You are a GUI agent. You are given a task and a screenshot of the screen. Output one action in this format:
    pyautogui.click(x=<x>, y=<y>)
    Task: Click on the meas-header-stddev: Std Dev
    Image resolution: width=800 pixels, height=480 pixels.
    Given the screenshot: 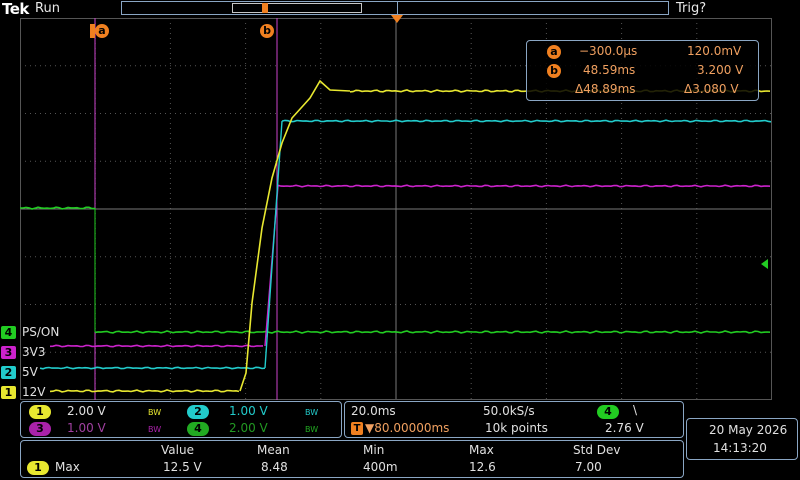 What is the action you would take?
    pyautogui.click(x=597, y=450)
    